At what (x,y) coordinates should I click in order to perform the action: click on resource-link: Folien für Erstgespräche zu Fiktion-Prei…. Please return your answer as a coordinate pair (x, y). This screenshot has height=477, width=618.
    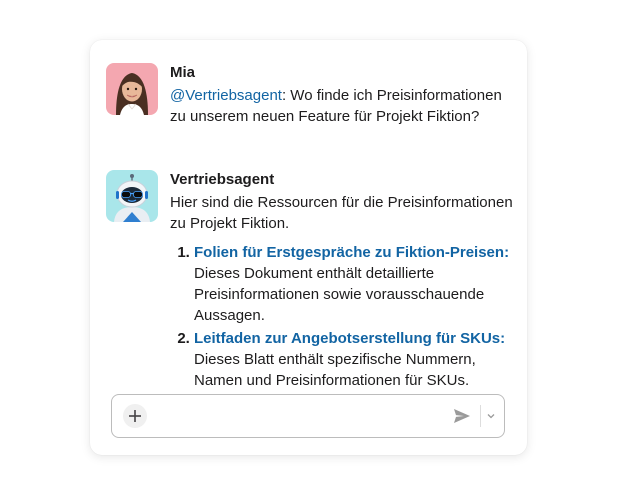
    Looking at the image, I should click on (351, 252).